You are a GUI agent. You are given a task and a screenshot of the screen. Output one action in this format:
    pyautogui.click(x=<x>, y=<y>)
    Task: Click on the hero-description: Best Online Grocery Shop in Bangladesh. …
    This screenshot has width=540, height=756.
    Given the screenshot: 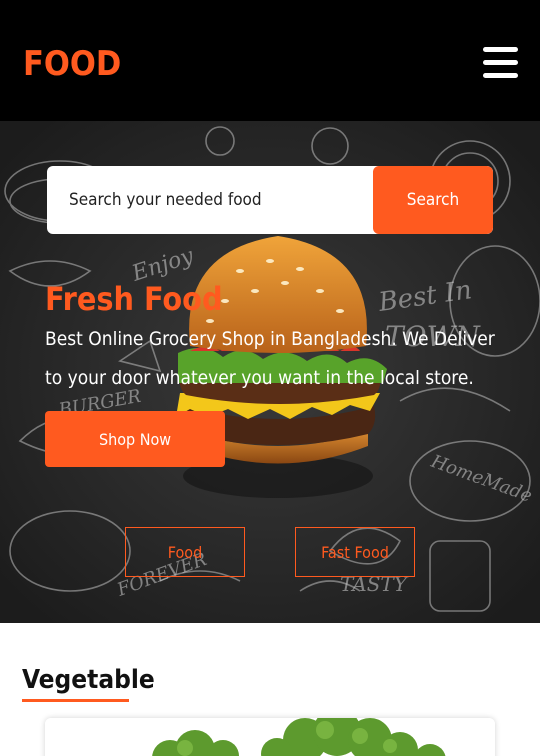 What is the action you would take?
    pyautogui.click(x=270, y=358)
    